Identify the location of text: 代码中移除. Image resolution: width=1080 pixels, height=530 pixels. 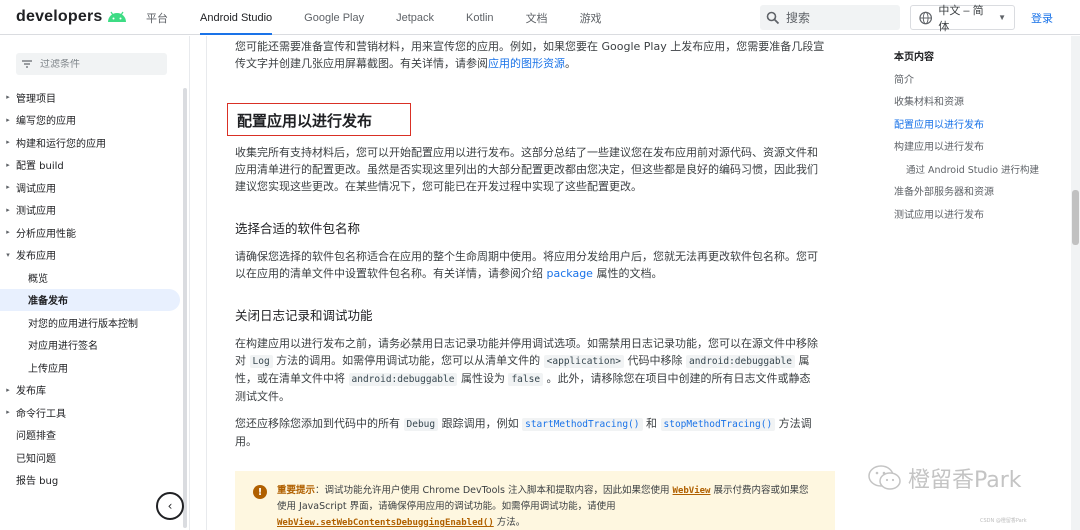
(655, 360).